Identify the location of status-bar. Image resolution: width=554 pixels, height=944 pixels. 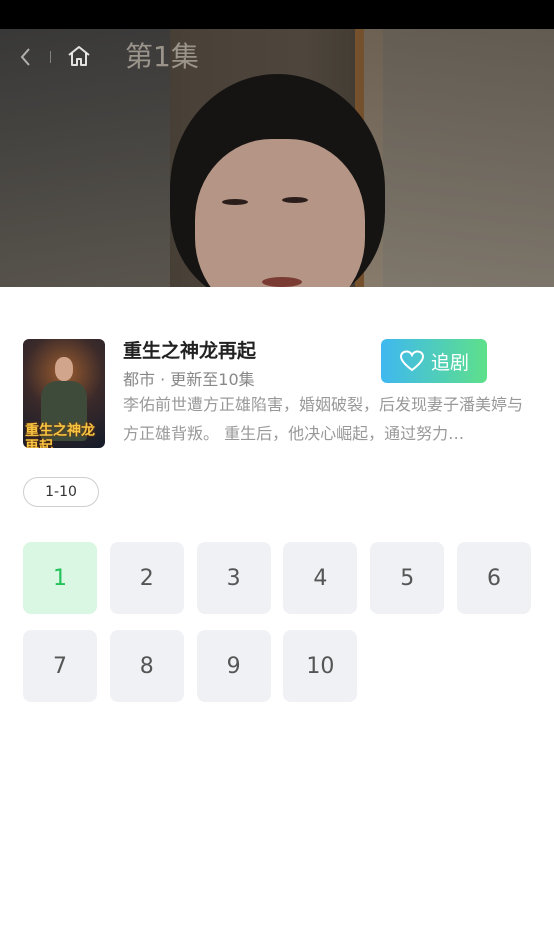
(277, 14).